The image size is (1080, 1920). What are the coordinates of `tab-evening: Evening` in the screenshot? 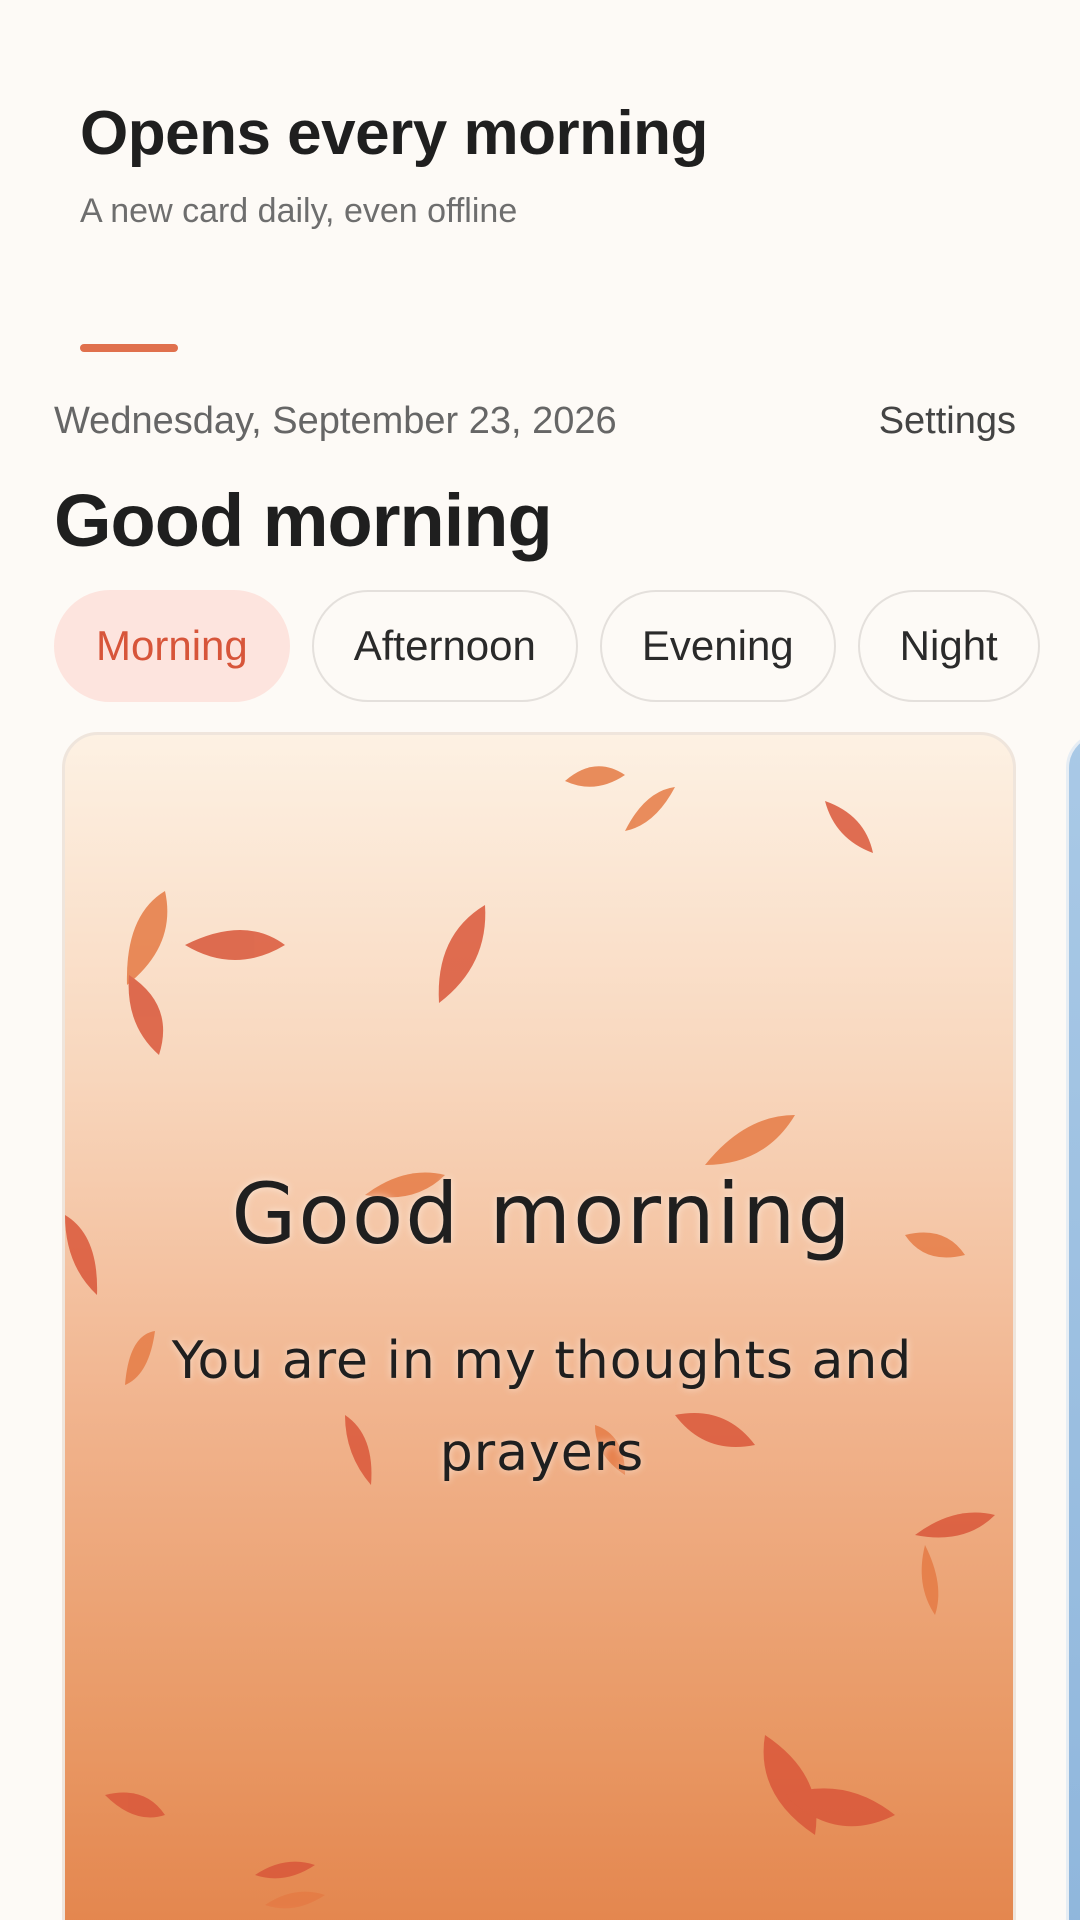 It's located at (717, 646).